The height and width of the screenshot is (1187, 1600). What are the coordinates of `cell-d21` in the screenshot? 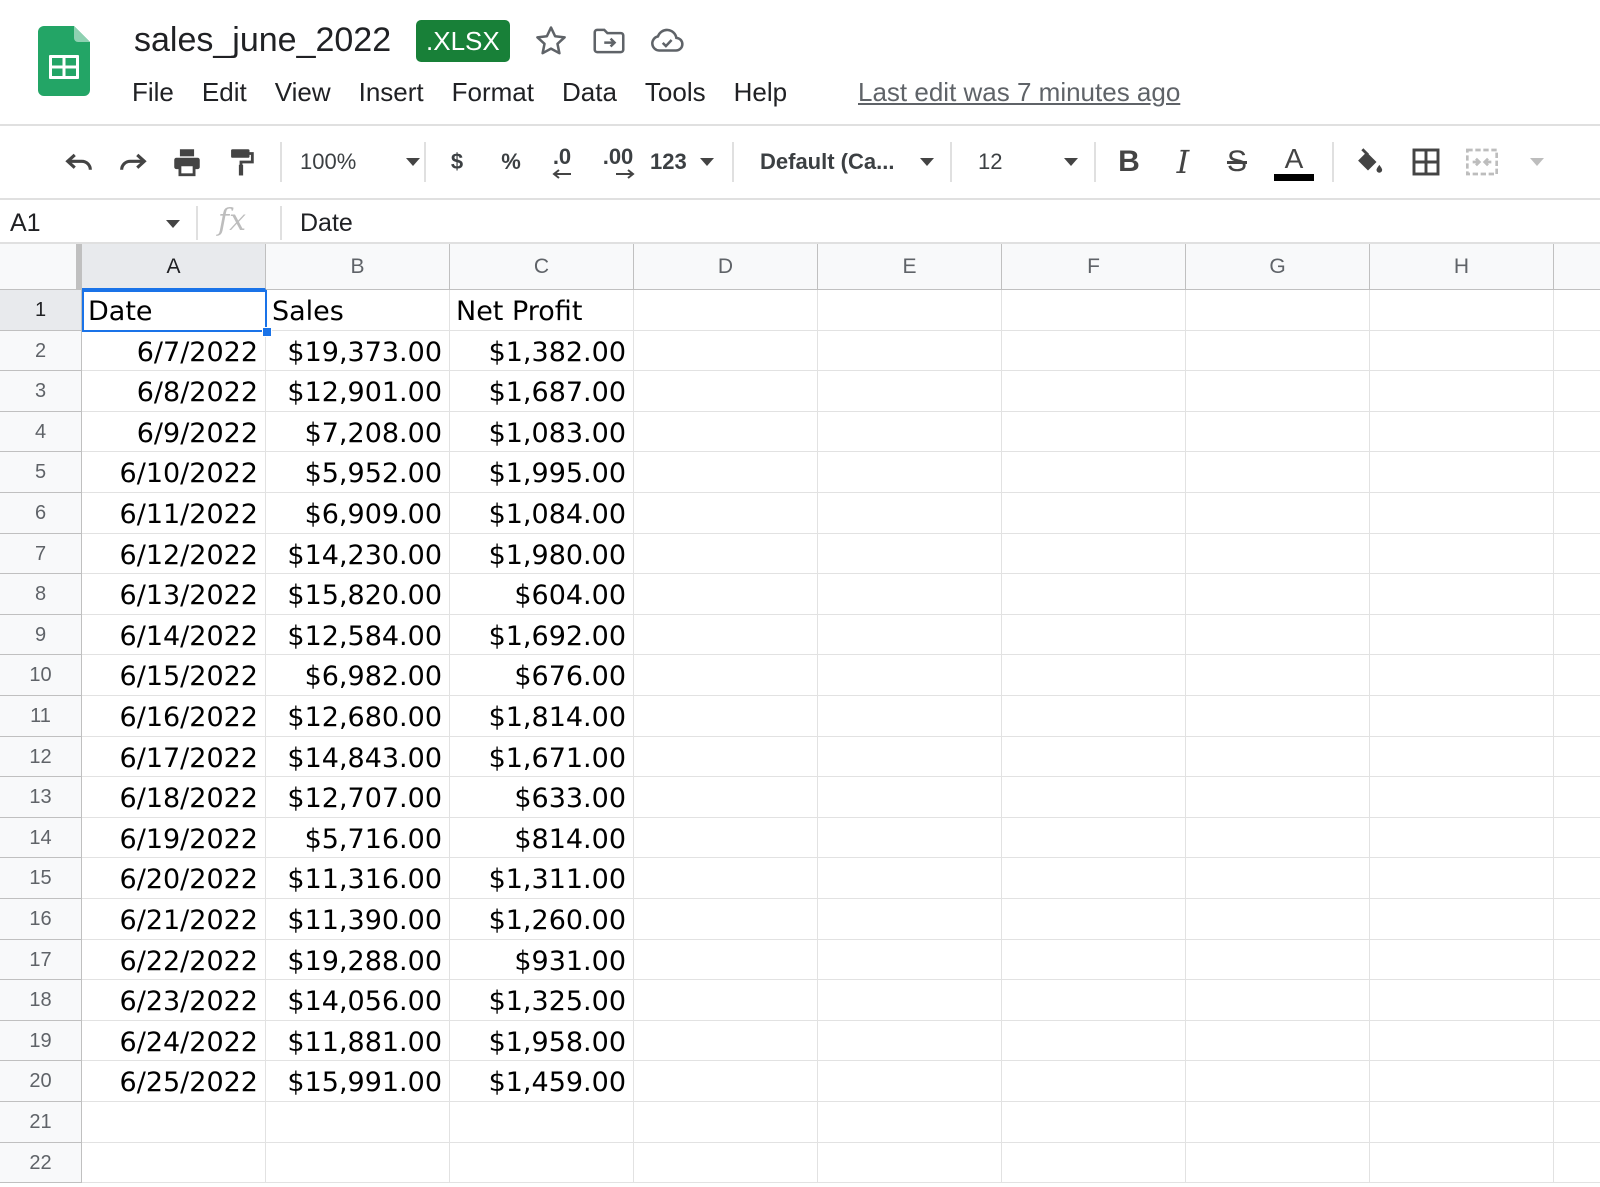 It's located at (726, 1122).